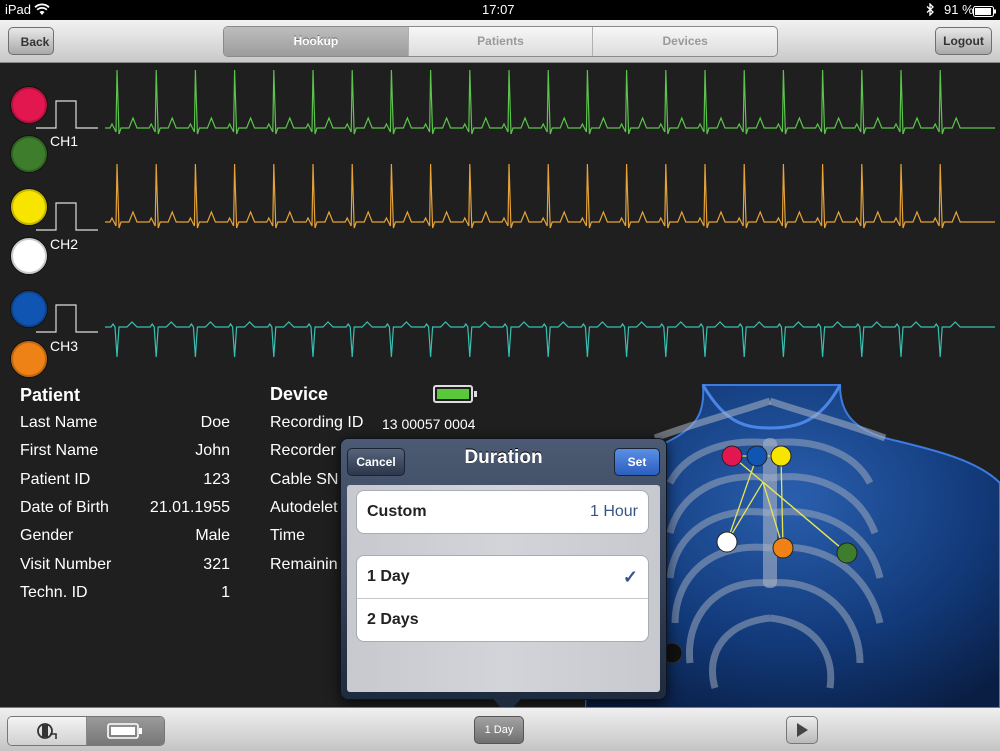 The width and height of the screenshot is (1000, 751). Describe the element at coordinates (630, 577) in the screenshot. I see `checkmark-icon: ✓` at that location.